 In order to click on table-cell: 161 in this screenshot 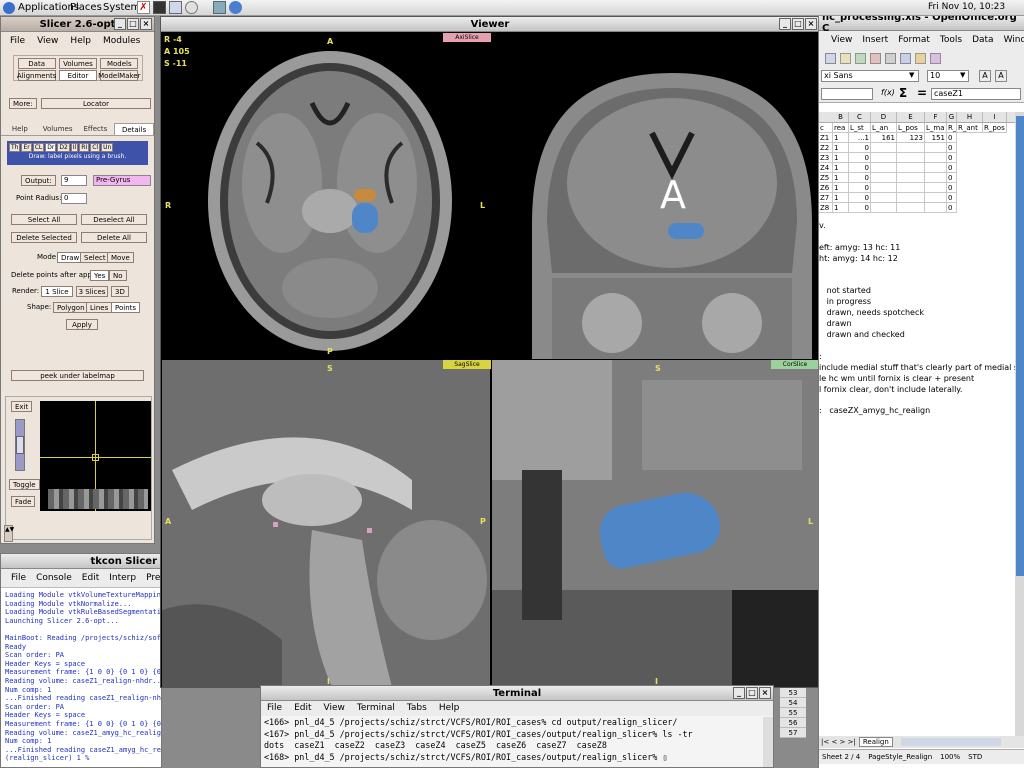, I will do `click(884, 138)`.